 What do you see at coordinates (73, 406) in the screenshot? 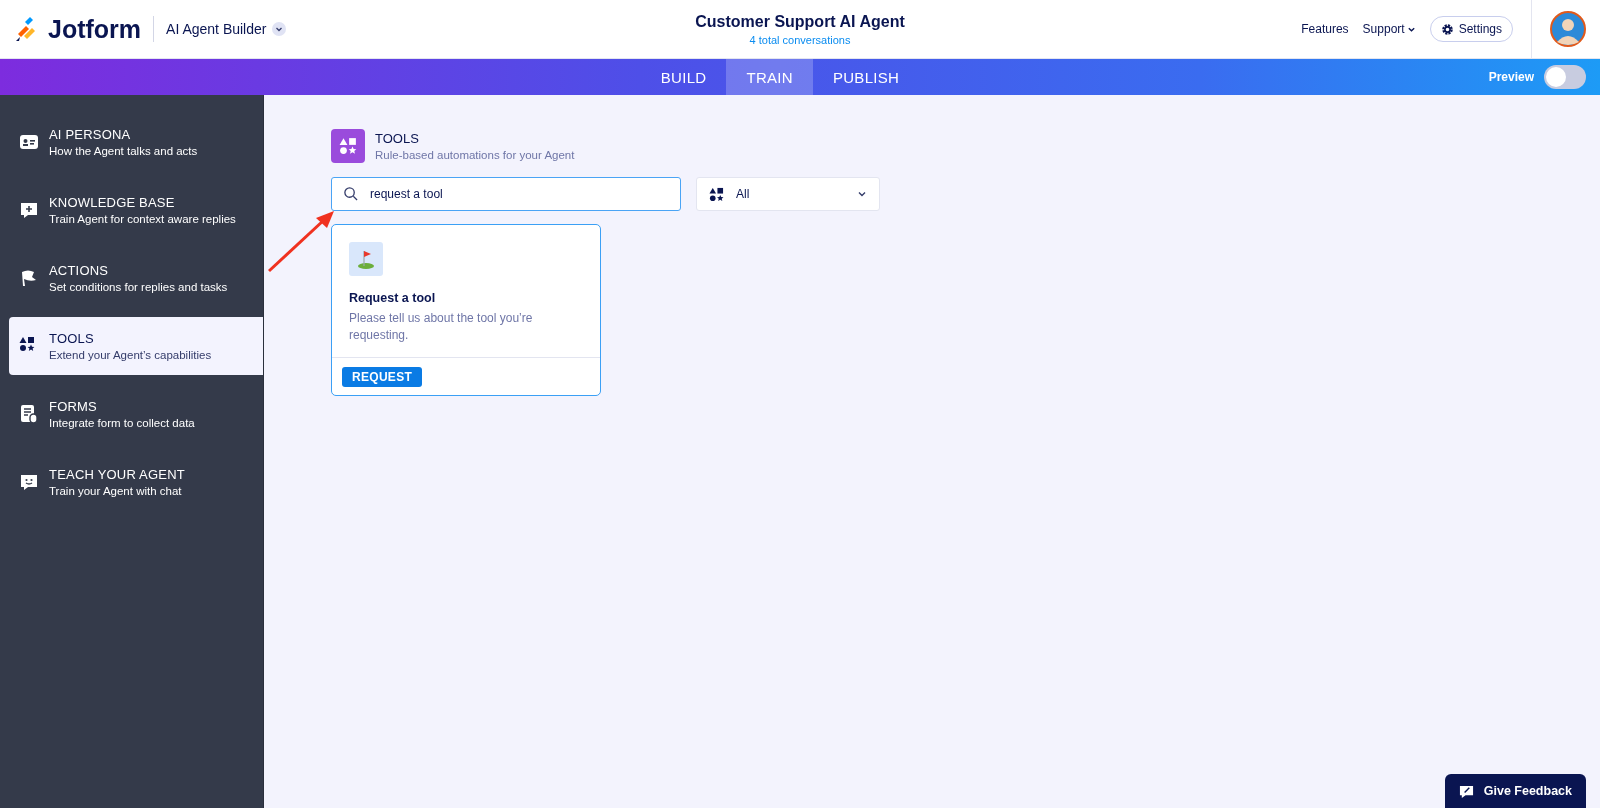
I see `sidebar-item-title: FORMS` at bounding box center [73, 406].